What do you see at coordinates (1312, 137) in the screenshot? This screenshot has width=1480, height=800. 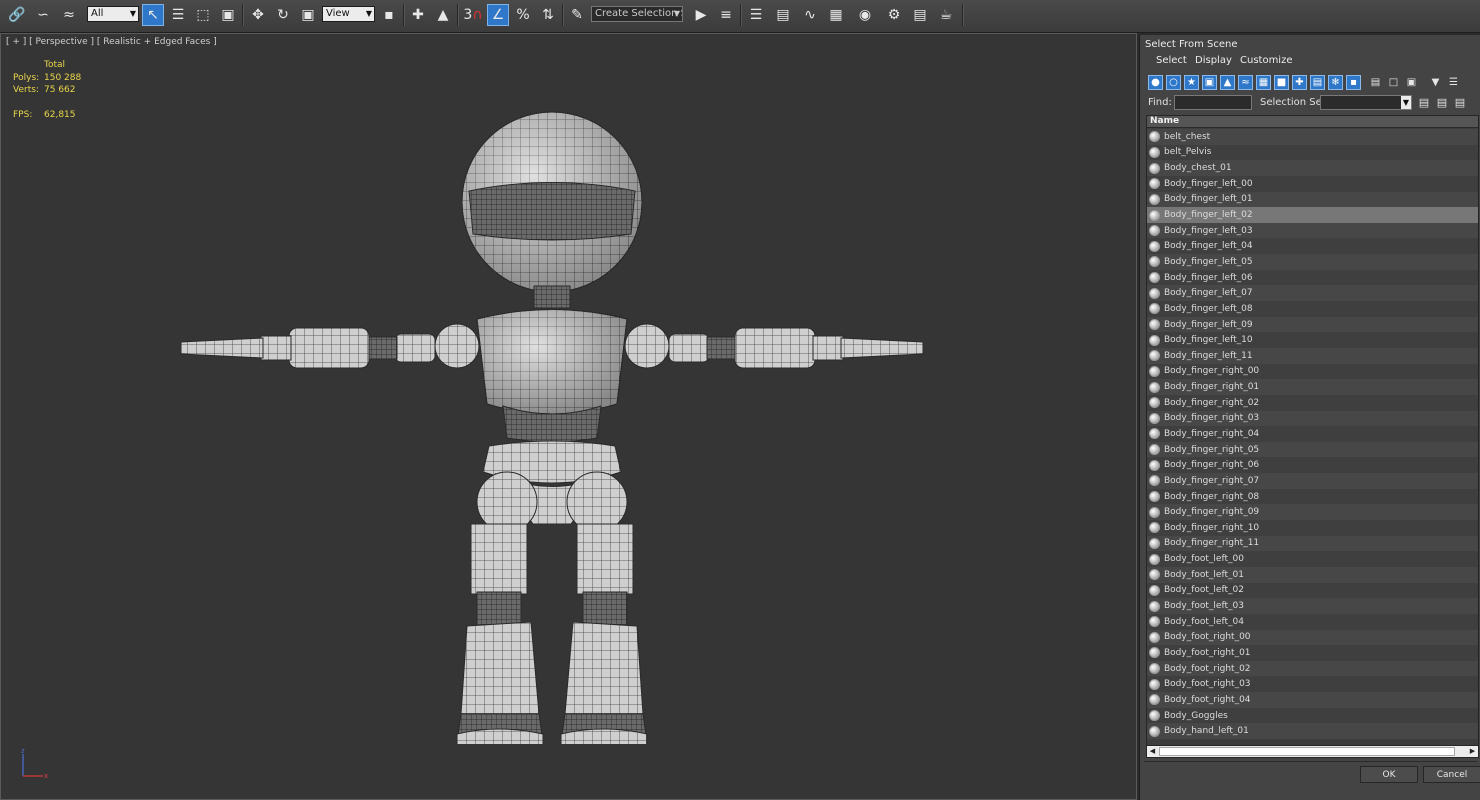 I see `list-item: belt_chest` at bounding box center [1312, 137].